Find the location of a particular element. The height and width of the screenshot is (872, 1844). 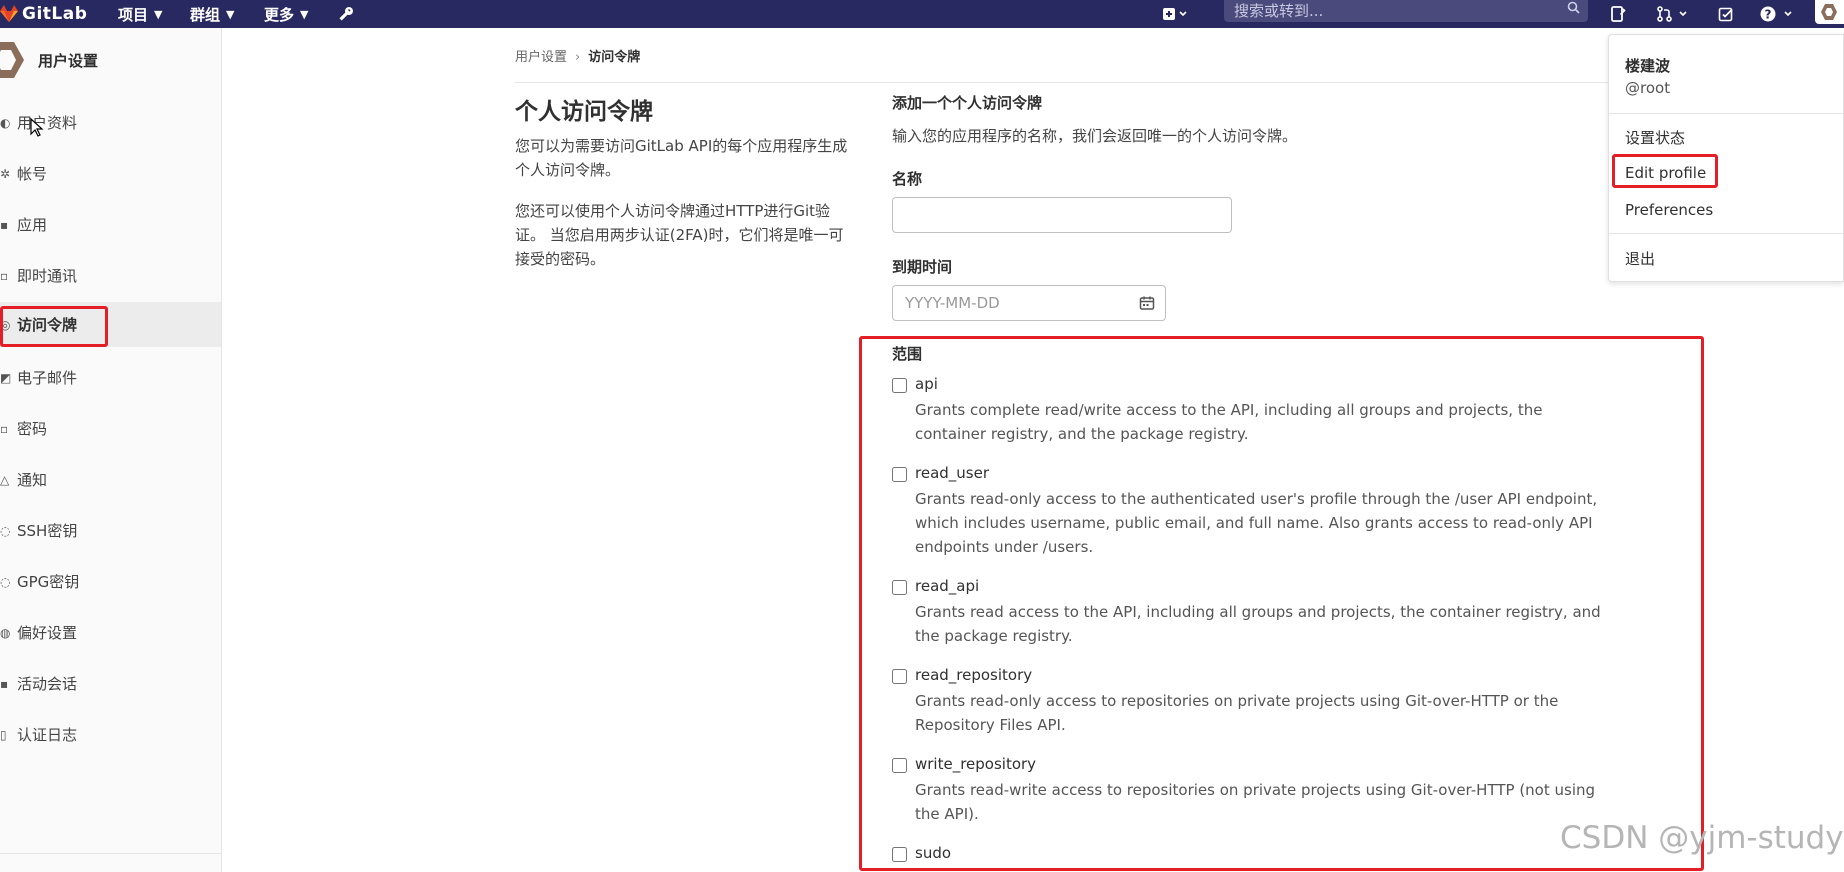

sidebar-item-emails: ◩ 电子邮件 is located at coordinates (110, 377).